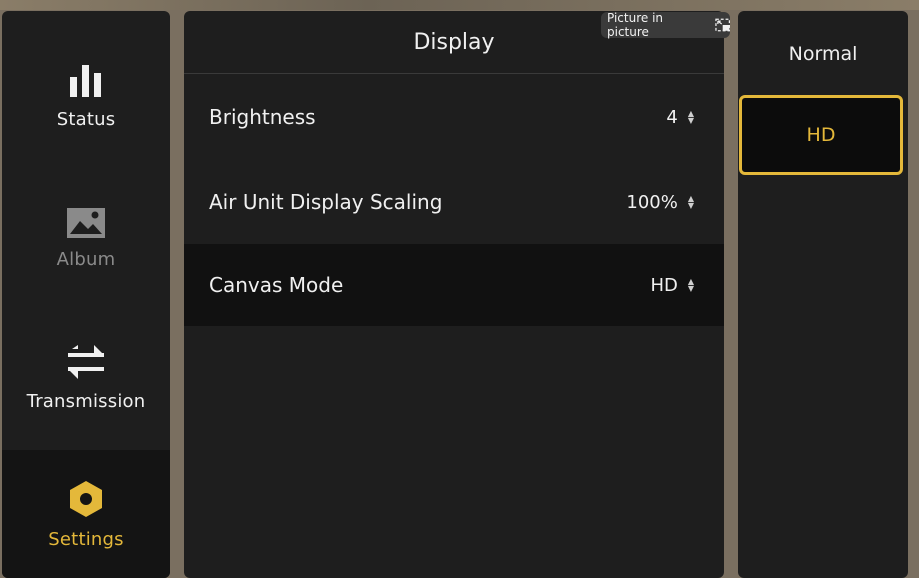 The height and width of the screenshot is (578, 919). Describe the element at coordinates (276, 285) in the screenshot. I see `setting-label: Canvas Mode` at that location.